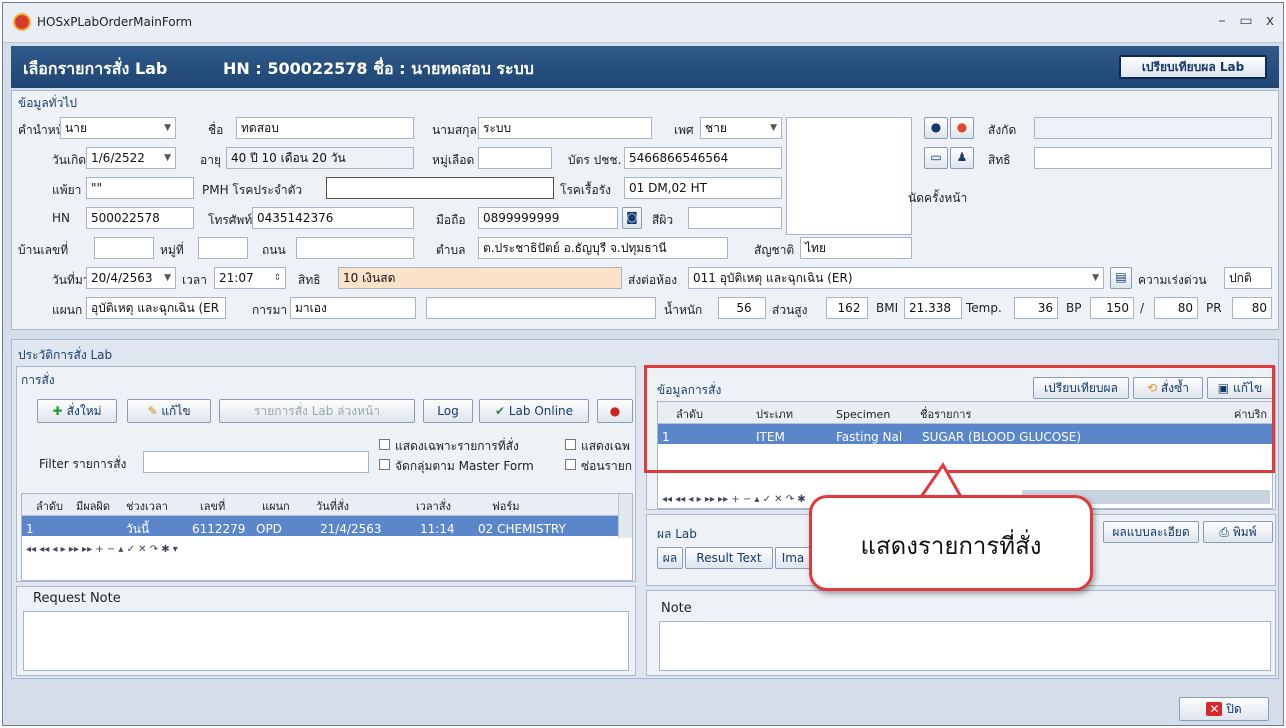 The height and width of the screenshot is (728, 1286). I want to click on print-label: พิมพ์, so click(1244, 532).